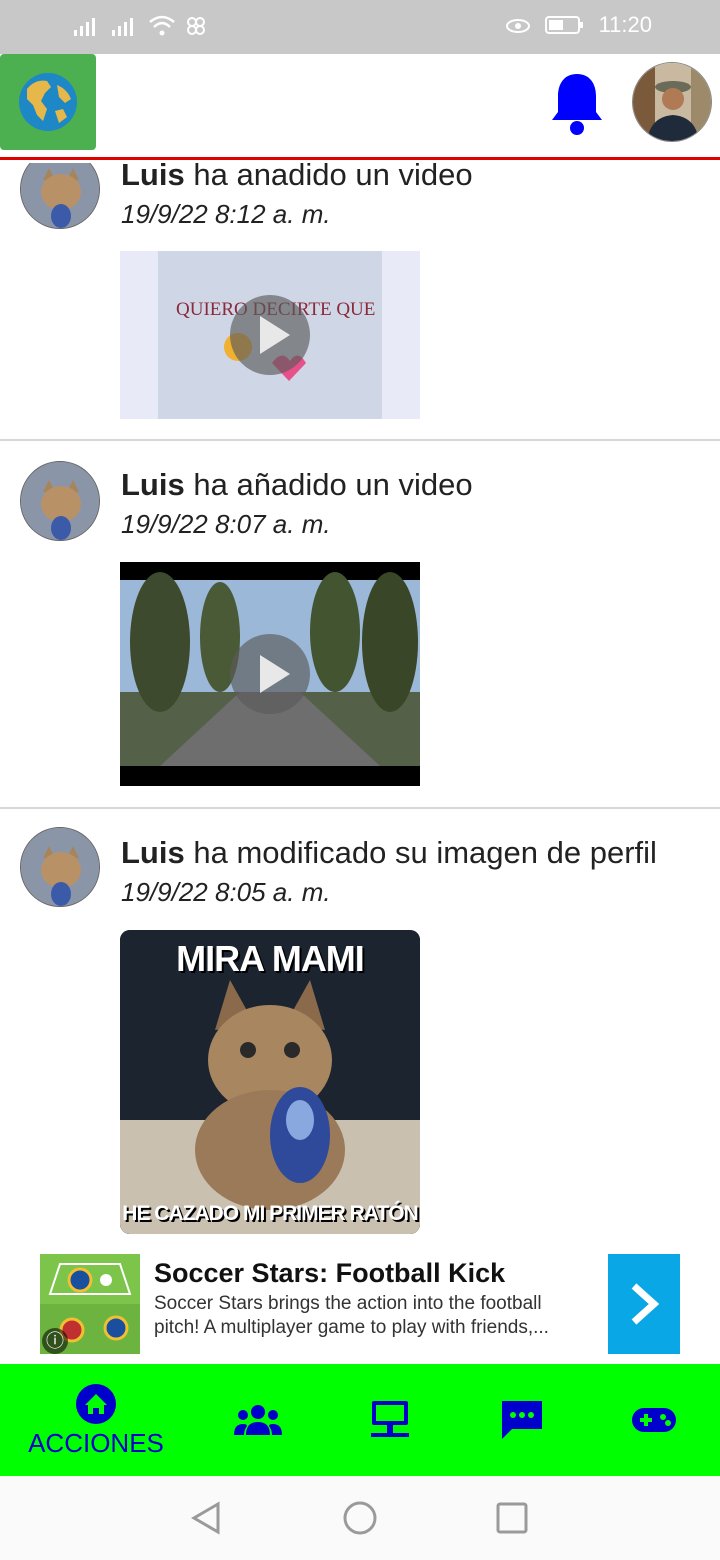 The width and height of the screenshot is (720, 1560). I want to click on nav-item-chat, so click(522, 1420).